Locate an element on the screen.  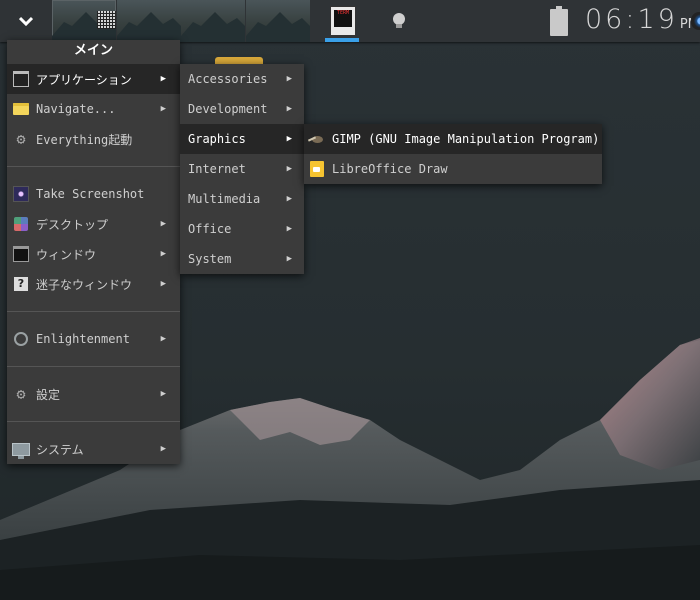
submenu-item-gimp: GIMP (GNU Image Manipulation Program) is located at coordinates (453, 139).